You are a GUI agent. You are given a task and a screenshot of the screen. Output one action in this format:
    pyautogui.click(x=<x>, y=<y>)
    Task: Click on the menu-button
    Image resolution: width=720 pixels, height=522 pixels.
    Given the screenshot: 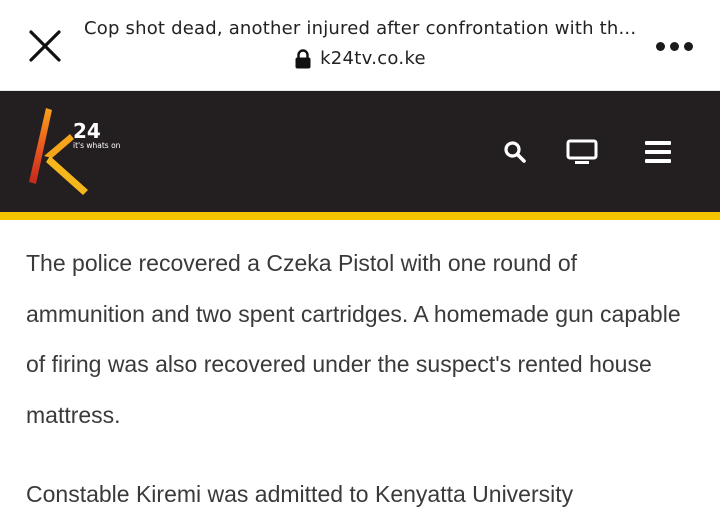 What is the action you would take?
    pyautogui.click(x=658, y=152)
    